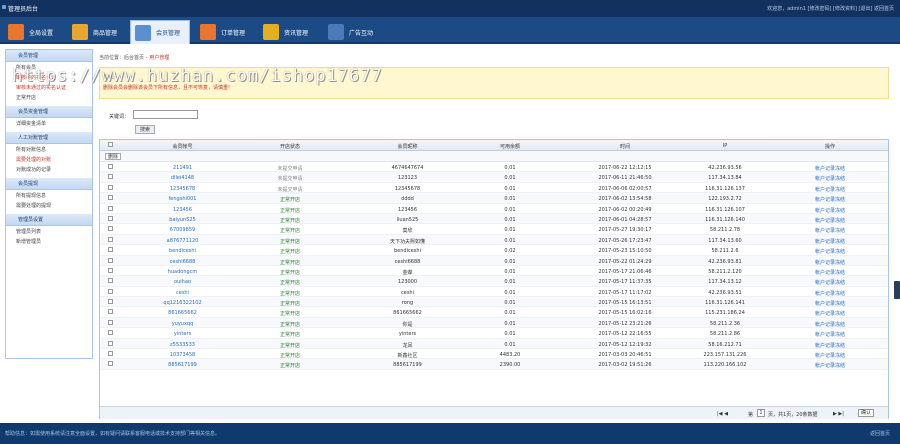 The height and width of the screenshot is (444, 900). Describe the element at coordinates (725, 146) in the screenshot. I see `column-header: IP` at that location.